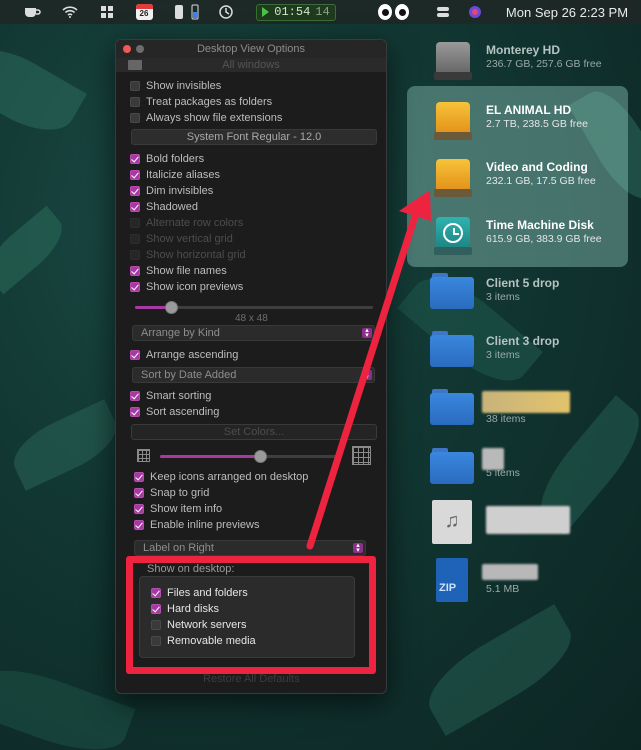 This screenshot has width=641, height=750. I want to click on calendar-day: 26, so click(144, 13).